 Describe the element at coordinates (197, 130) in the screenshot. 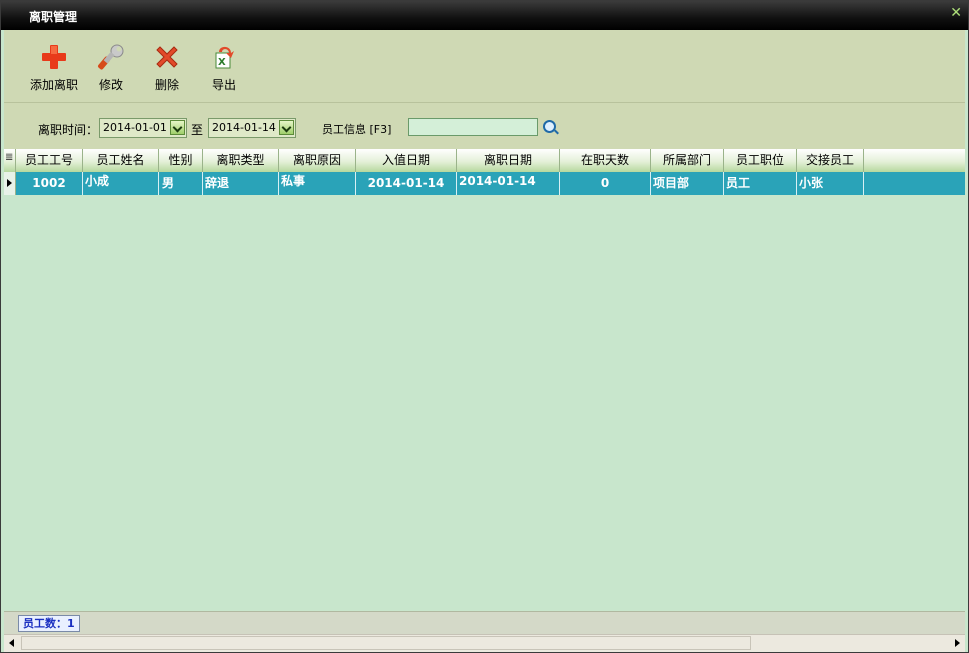

I see `date-to-label: 至` at that location.